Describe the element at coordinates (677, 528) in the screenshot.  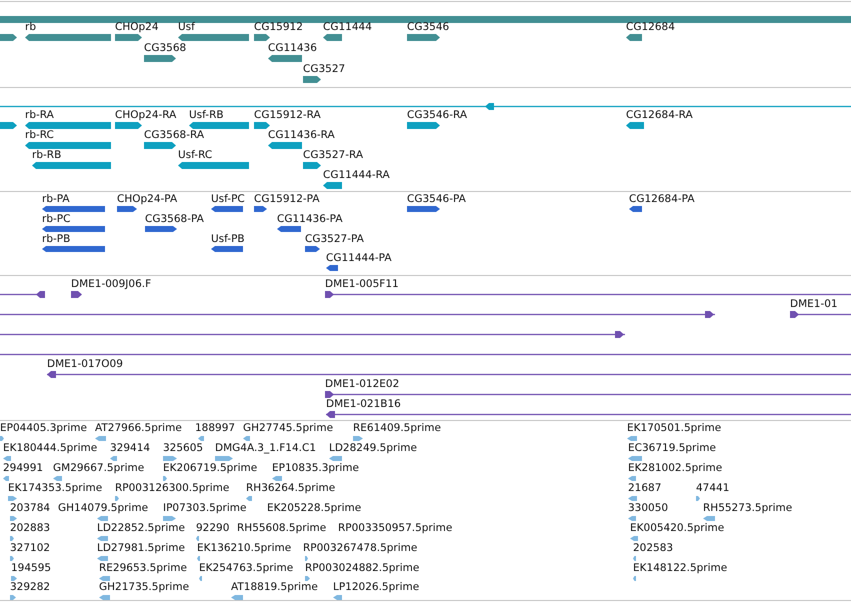
I see `feature-label: EK005420.5prime` at that location.